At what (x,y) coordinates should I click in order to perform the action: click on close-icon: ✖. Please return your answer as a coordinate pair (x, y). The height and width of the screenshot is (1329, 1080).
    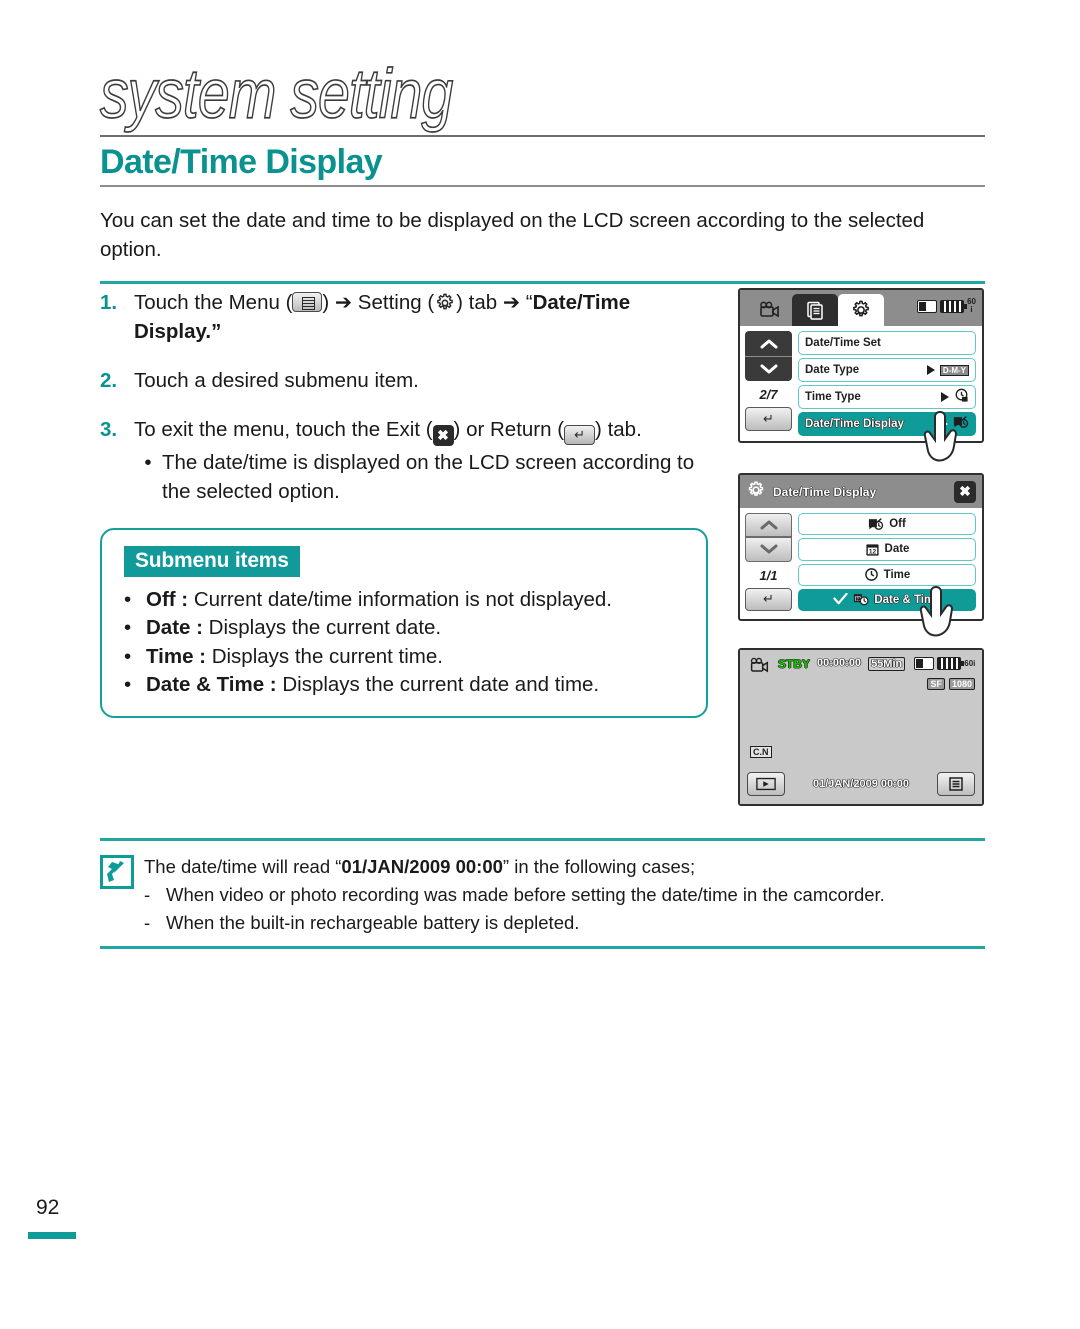
    Looking at the image, I should click on (965, 491).